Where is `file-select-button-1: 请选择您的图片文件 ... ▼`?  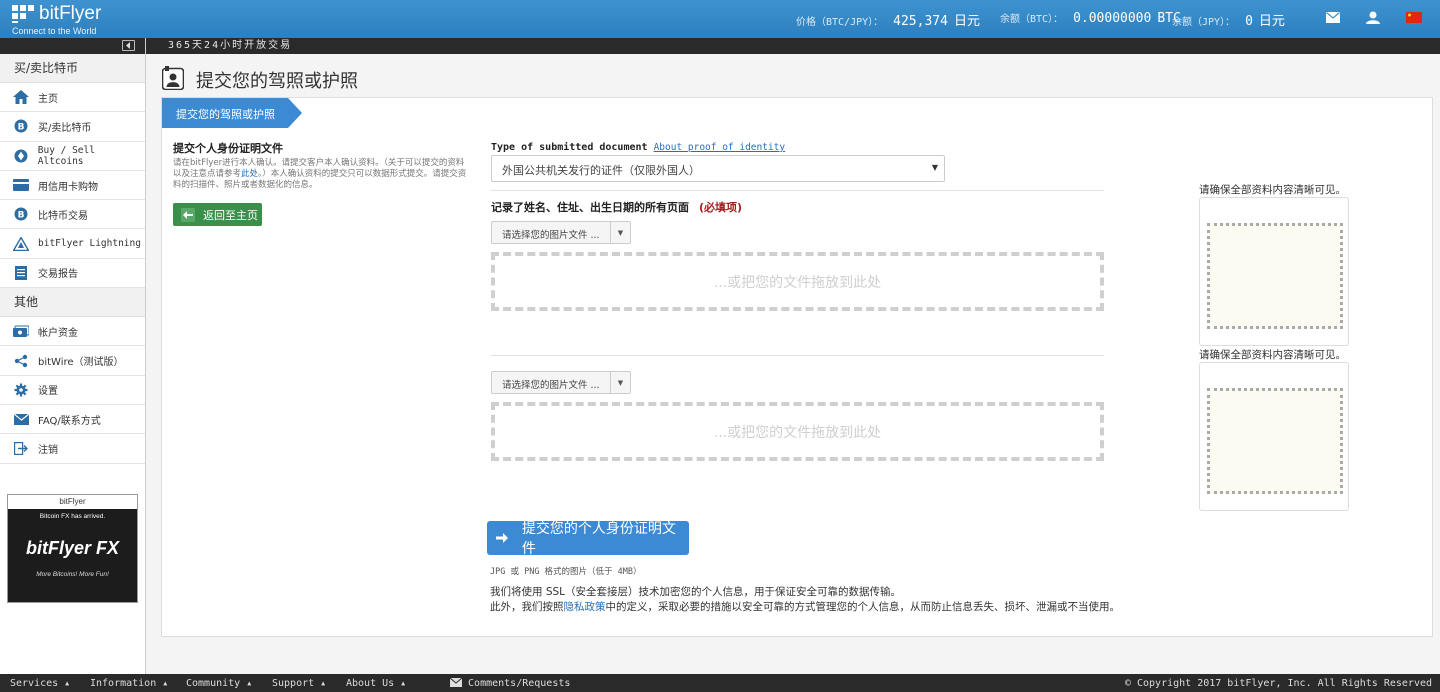
file-select-button-1: 请选择您的图片文件 ... ▼ is located at coordinates (561, 232).